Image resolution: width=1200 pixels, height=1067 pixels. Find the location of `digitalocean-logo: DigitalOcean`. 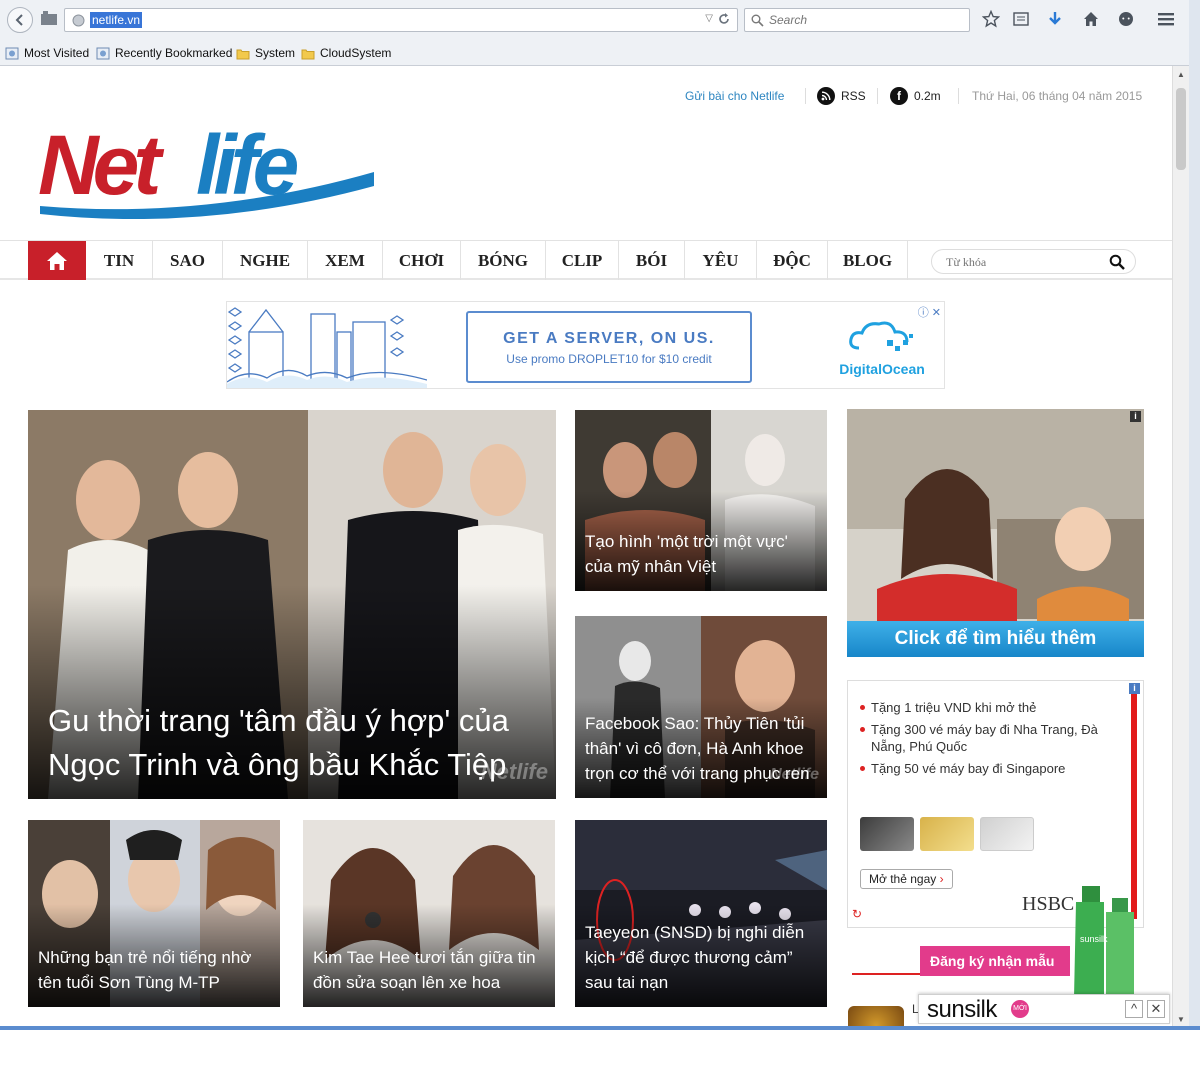

digitalocean-logo: DigitalOcean is located at coordinates (882, 348).